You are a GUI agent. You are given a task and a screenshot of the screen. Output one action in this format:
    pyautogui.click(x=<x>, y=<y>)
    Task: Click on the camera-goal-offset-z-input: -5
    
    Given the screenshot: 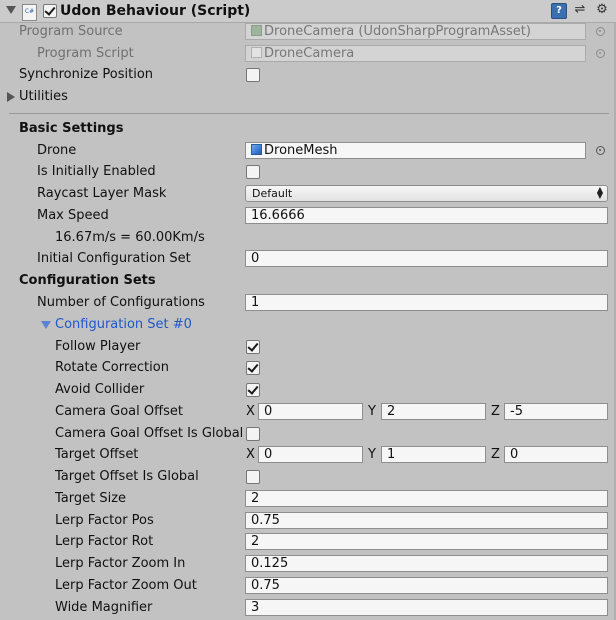 What is the action you would take?
    pyautogui.click(x=556, y=411)
    